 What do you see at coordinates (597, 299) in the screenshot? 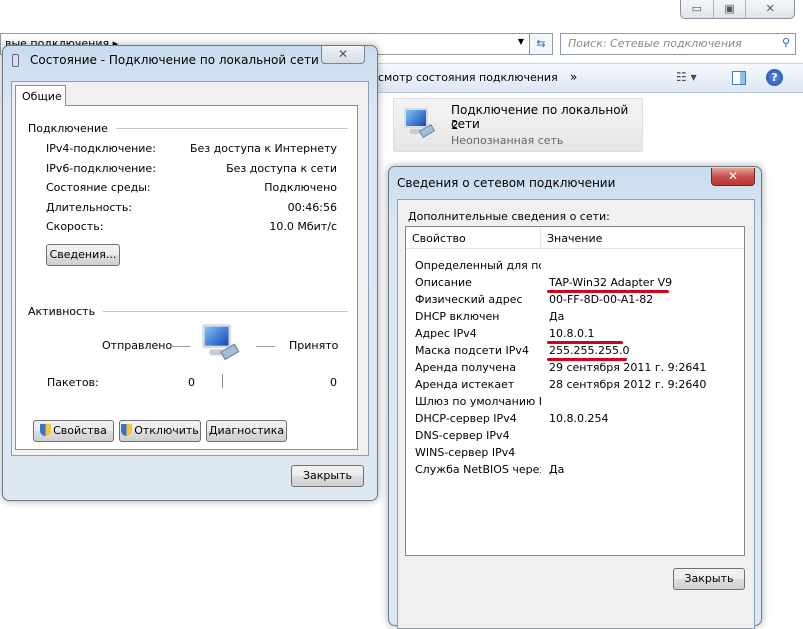
I see `value-cell: 00-FF-8D-00-A1-82` at bounding box center [597, 299].